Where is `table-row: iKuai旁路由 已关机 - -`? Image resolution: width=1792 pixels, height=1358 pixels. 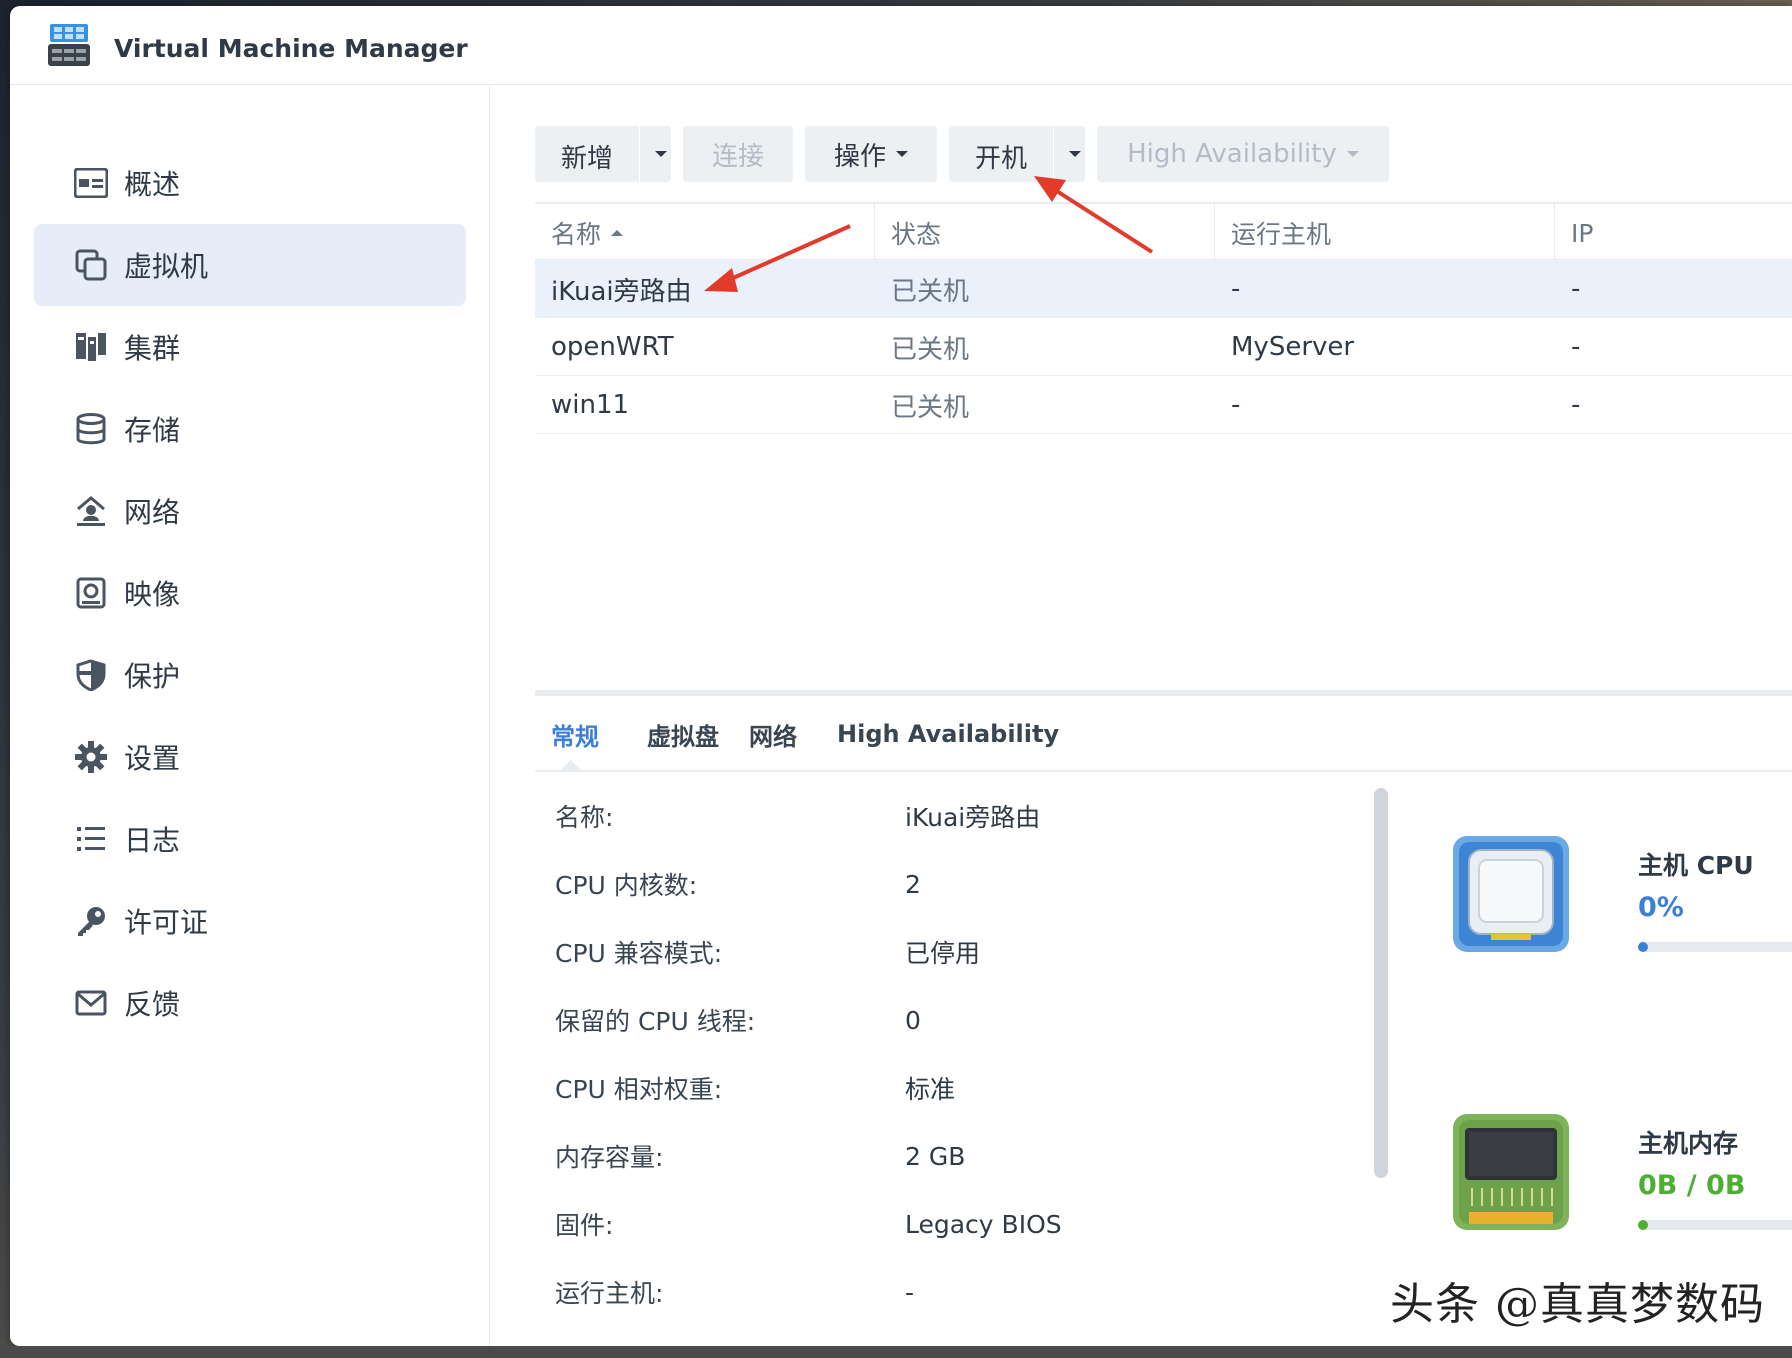 table-row: iKuai旁路由 已关机 - - is located at coordinates (1163, 289).